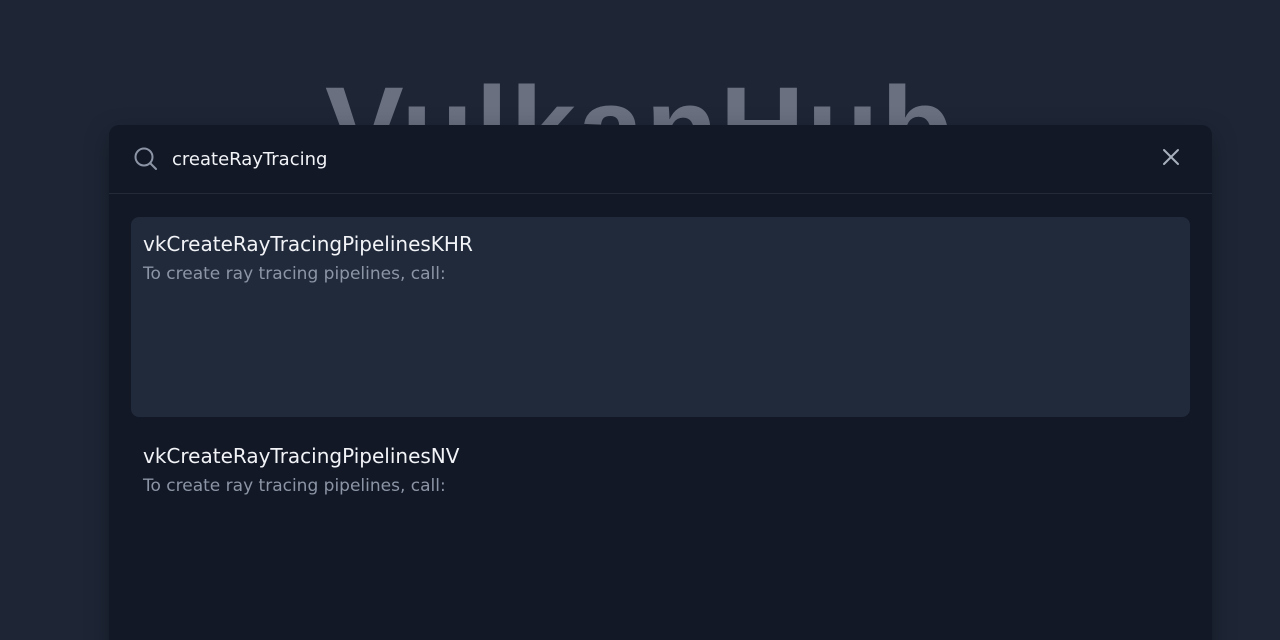 This screenshot has width=1280, height=640. What do you see at coordinates (663, 159) in the screenshot?
I see `search-input` at bounding box center [663, 159].